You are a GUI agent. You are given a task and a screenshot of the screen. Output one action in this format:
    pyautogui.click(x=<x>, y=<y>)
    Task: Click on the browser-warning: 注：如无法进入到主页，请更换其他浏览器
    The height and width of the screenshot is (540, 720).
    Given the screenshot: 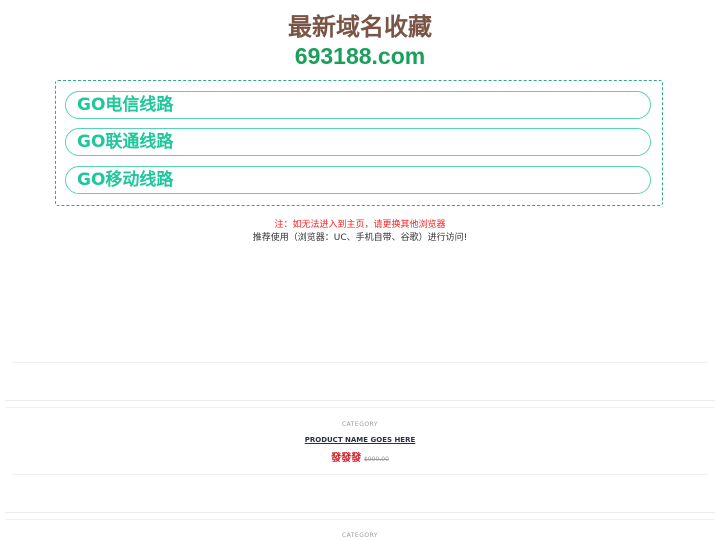 What is the action you would take?
    pyautogui.click(x=360, y=225)
    